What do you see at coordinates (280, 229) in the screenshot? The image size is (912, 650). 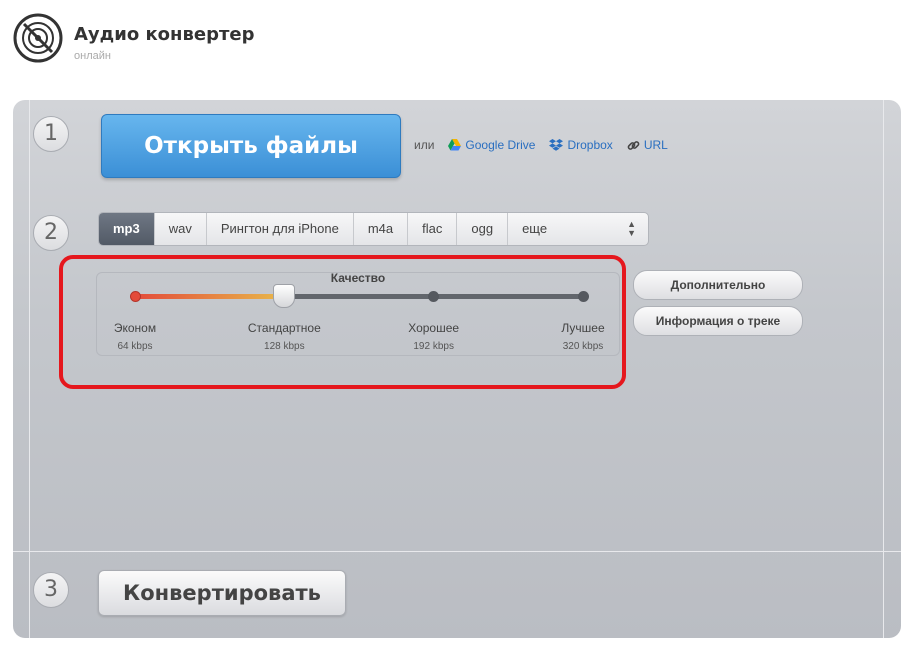 I see `format-tab-iphone-ringtone: Рингтон для iPhone` at bounding box center [280, 229].